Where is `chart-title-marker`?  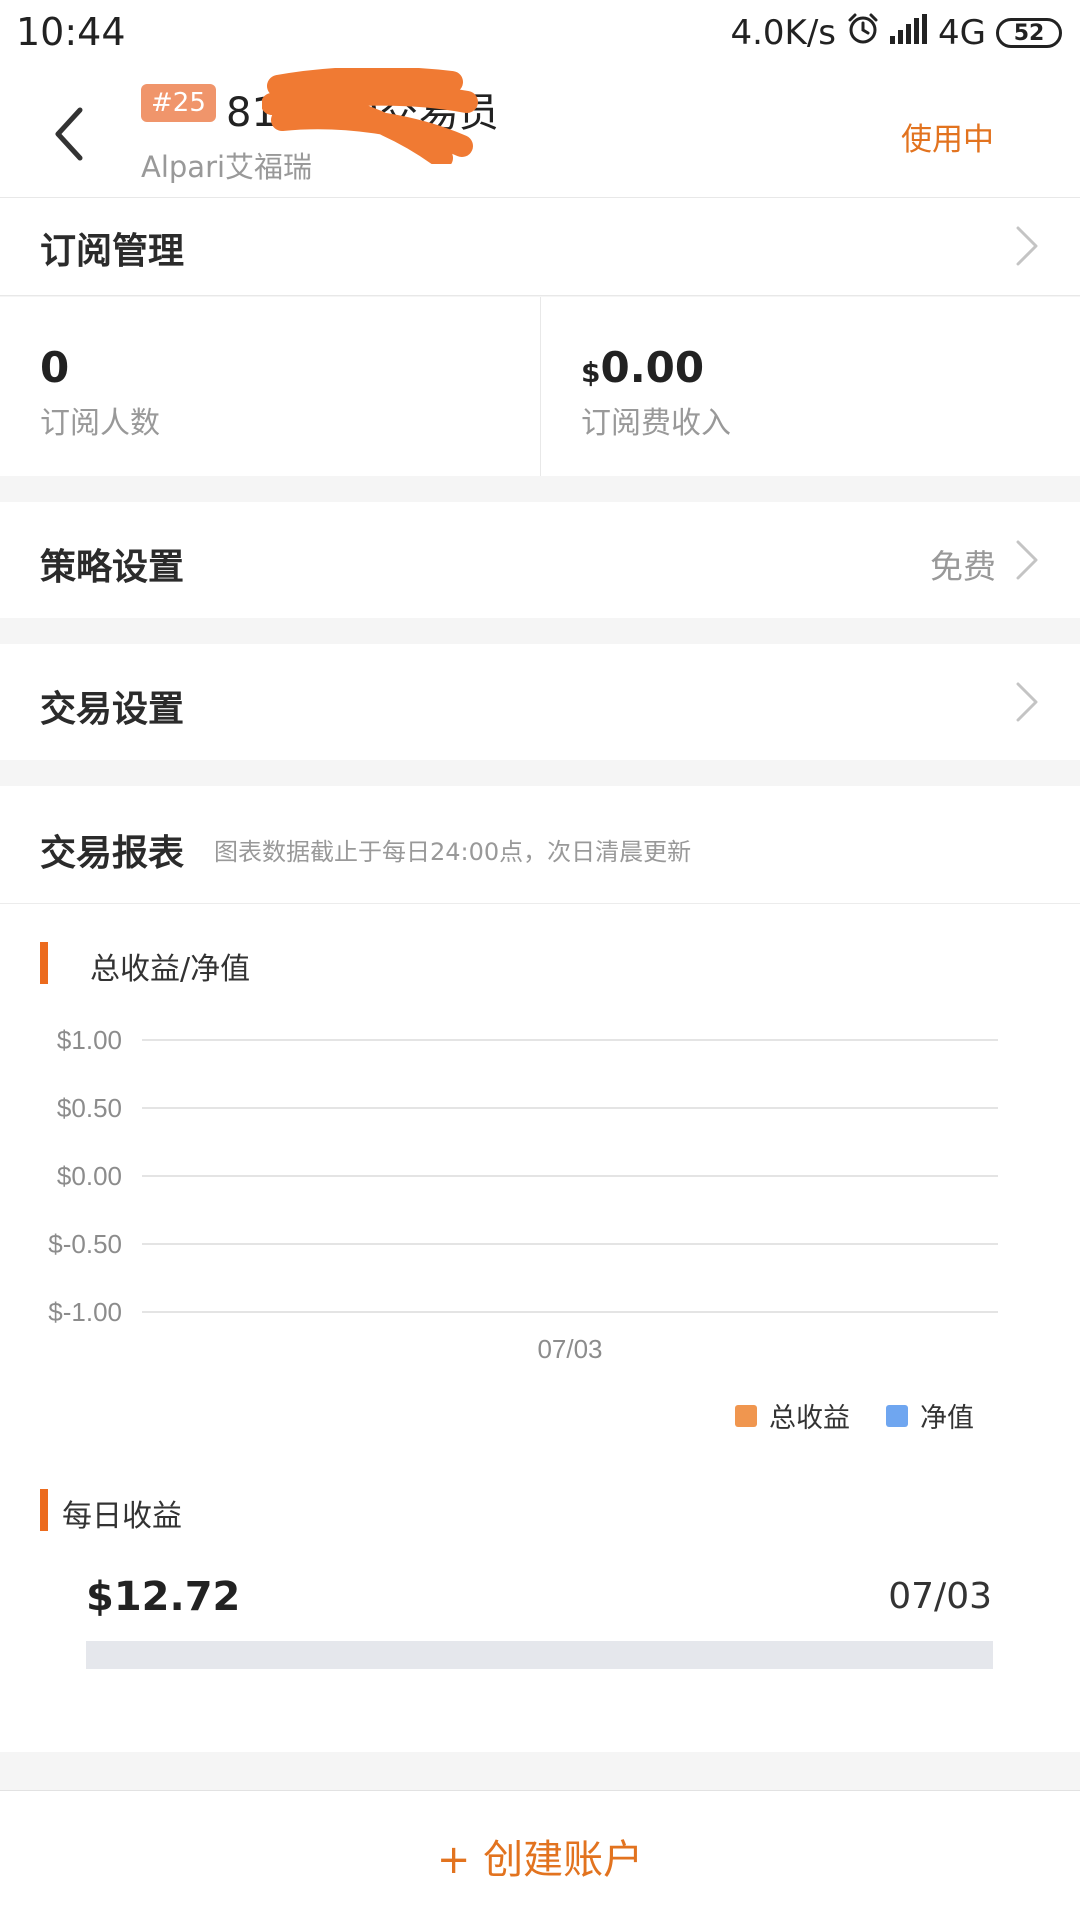 chart-title-marker is located at coordinates (44, 963).